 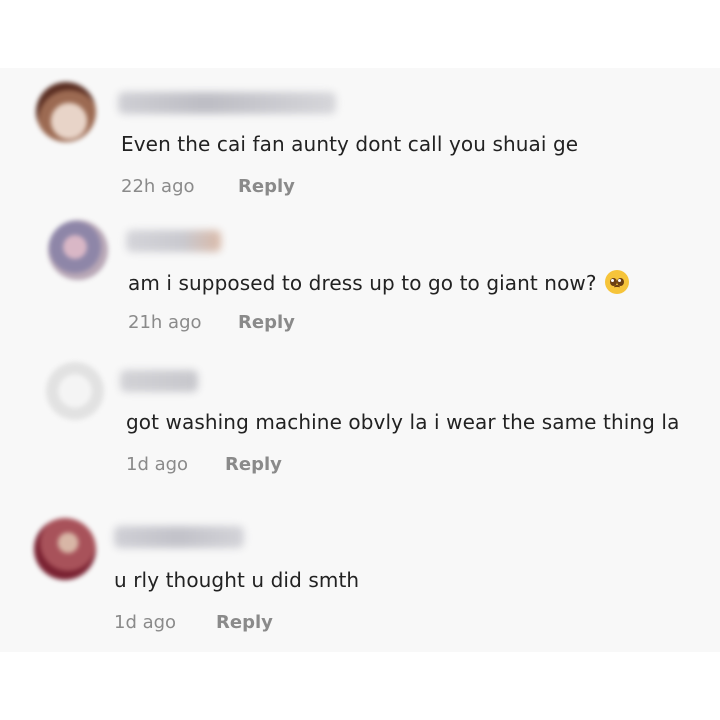 I want to click on comment-timestamp: 21h ago, so click(x=165, y=322).